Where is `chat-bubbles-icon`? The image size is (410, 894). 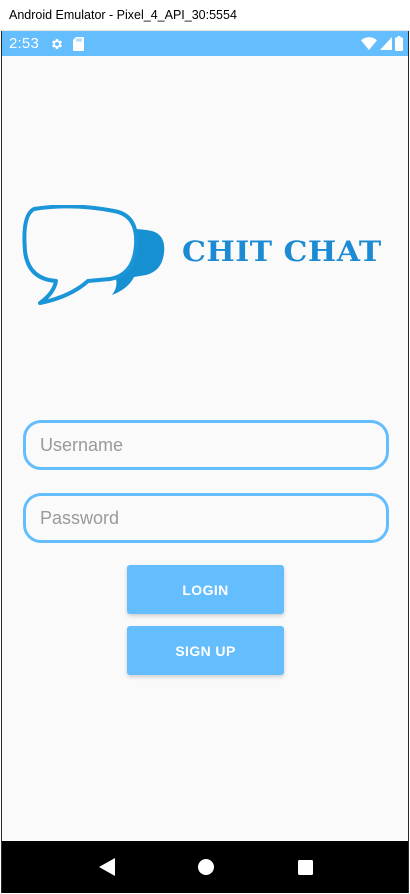
chat-bubbles-icon is located at coordinates (93, 255).